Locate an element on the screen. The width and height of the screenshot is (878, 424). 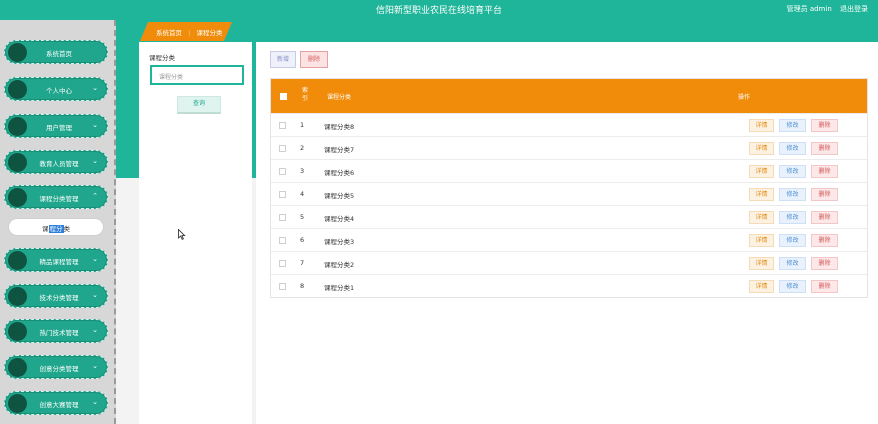
chevron-up-icon: ⌃ is located at coordinates (95, 196).